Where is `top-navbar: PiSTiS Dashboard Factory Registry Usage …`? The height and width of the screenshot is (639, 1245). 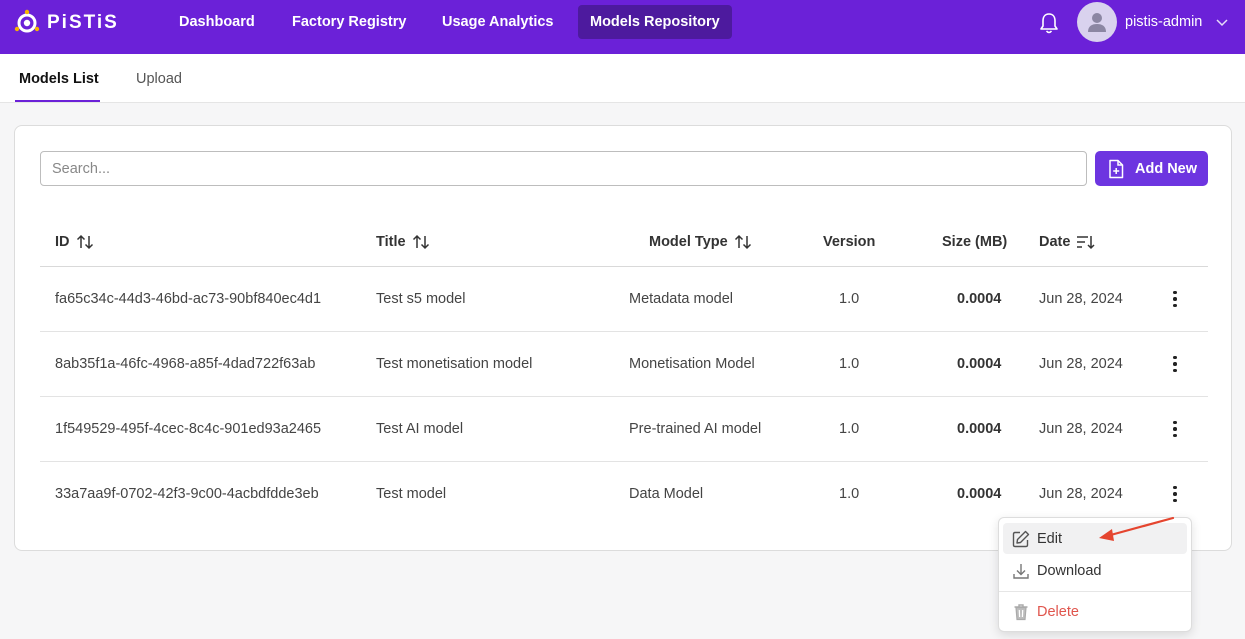
top-navbar: PiSTiS Dashboard Factory Registry Usage … is located at coordinates (622, 27).